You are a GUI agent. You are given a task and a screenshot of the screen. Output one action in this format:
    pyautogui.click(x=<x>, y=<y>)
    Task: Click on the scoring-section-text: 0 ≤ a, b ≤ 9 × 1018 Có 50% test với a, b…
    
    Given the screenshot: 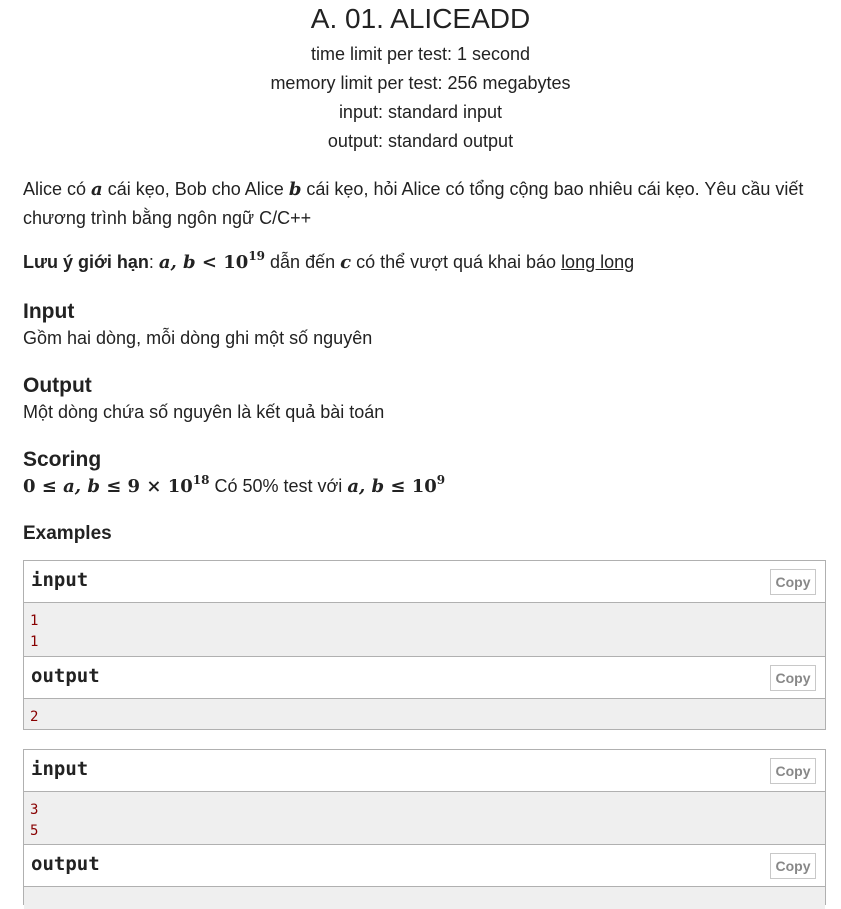 What is the action you would take?
    pyautogui.click(x=424, y=486)
    